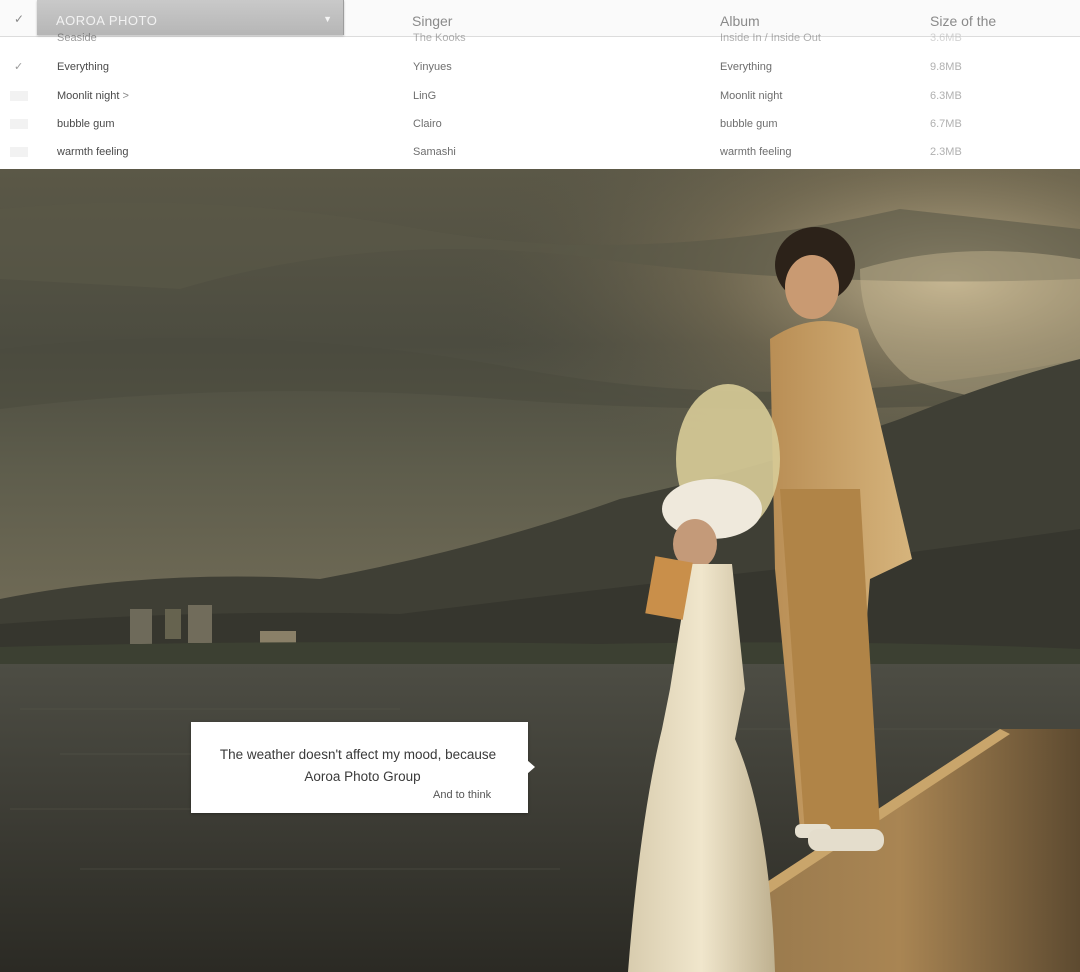 The width and height of the screenshot is (1080, 972). Describe the element at coordinates (751, 96) in the screenshot. I see `song-album: Moonlit night` at that location.